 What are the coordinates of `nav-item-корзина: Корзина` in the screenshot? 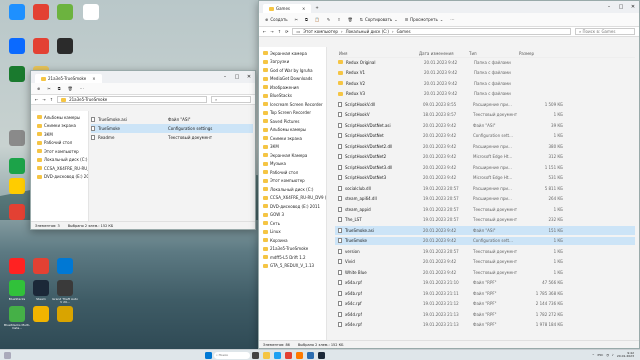 It's located at (294, 240).